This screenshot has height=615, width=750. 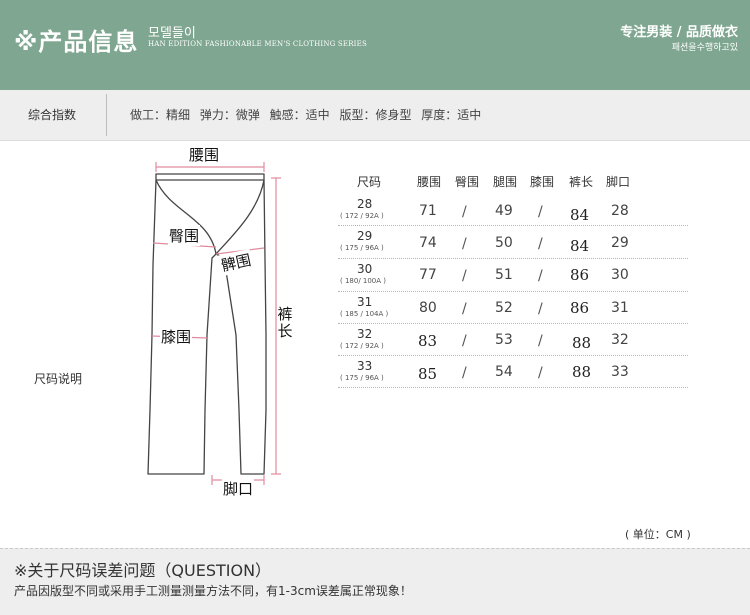 What do you see at coordinates (365, 302) in the screenshot?
I see `row-size: 31` at bounding box center [365, 302].